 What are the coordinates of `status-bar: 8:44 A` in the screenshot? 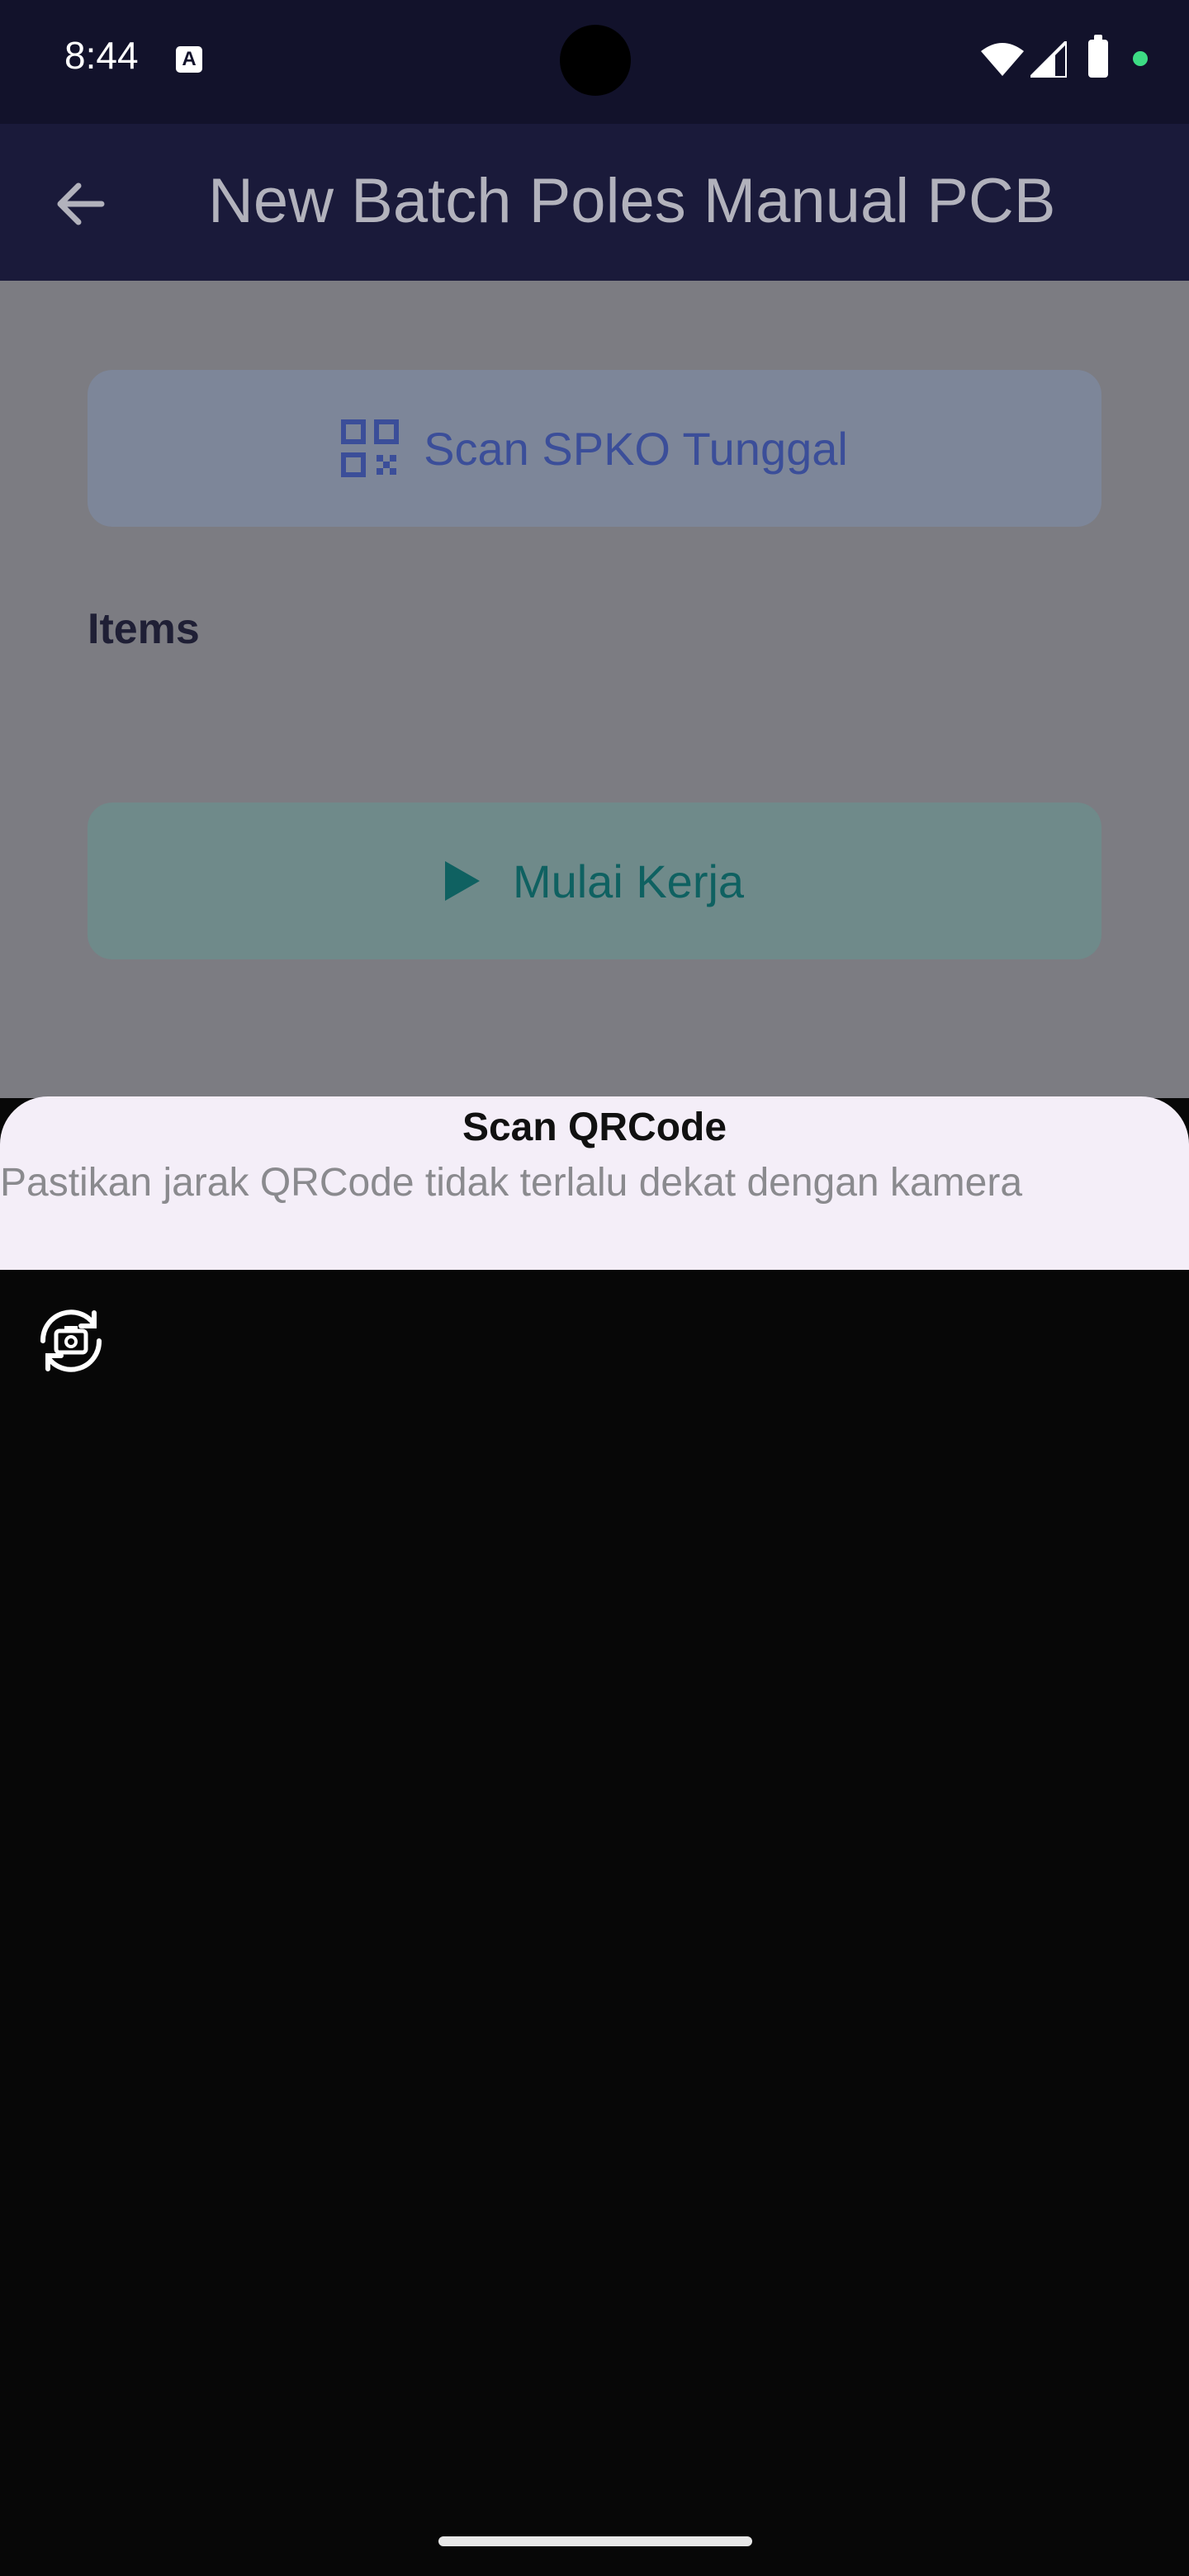 It's located at (594, 62).